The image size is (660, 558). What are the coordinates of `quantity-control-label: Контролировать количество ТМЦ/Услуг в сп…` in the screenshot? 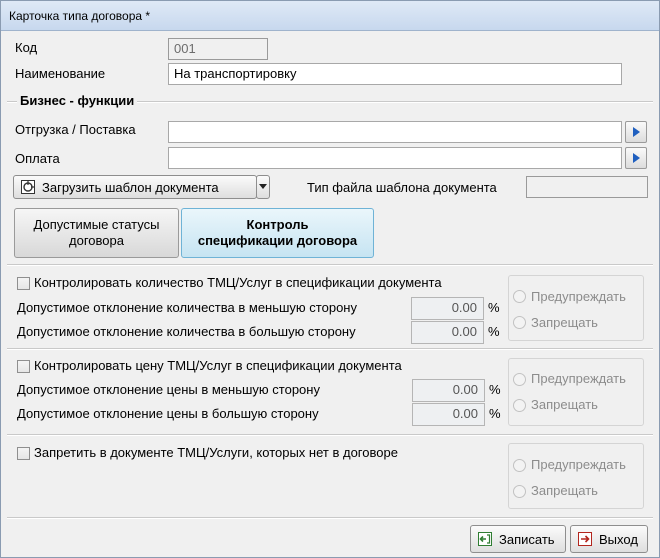 It's located at (238, 282).